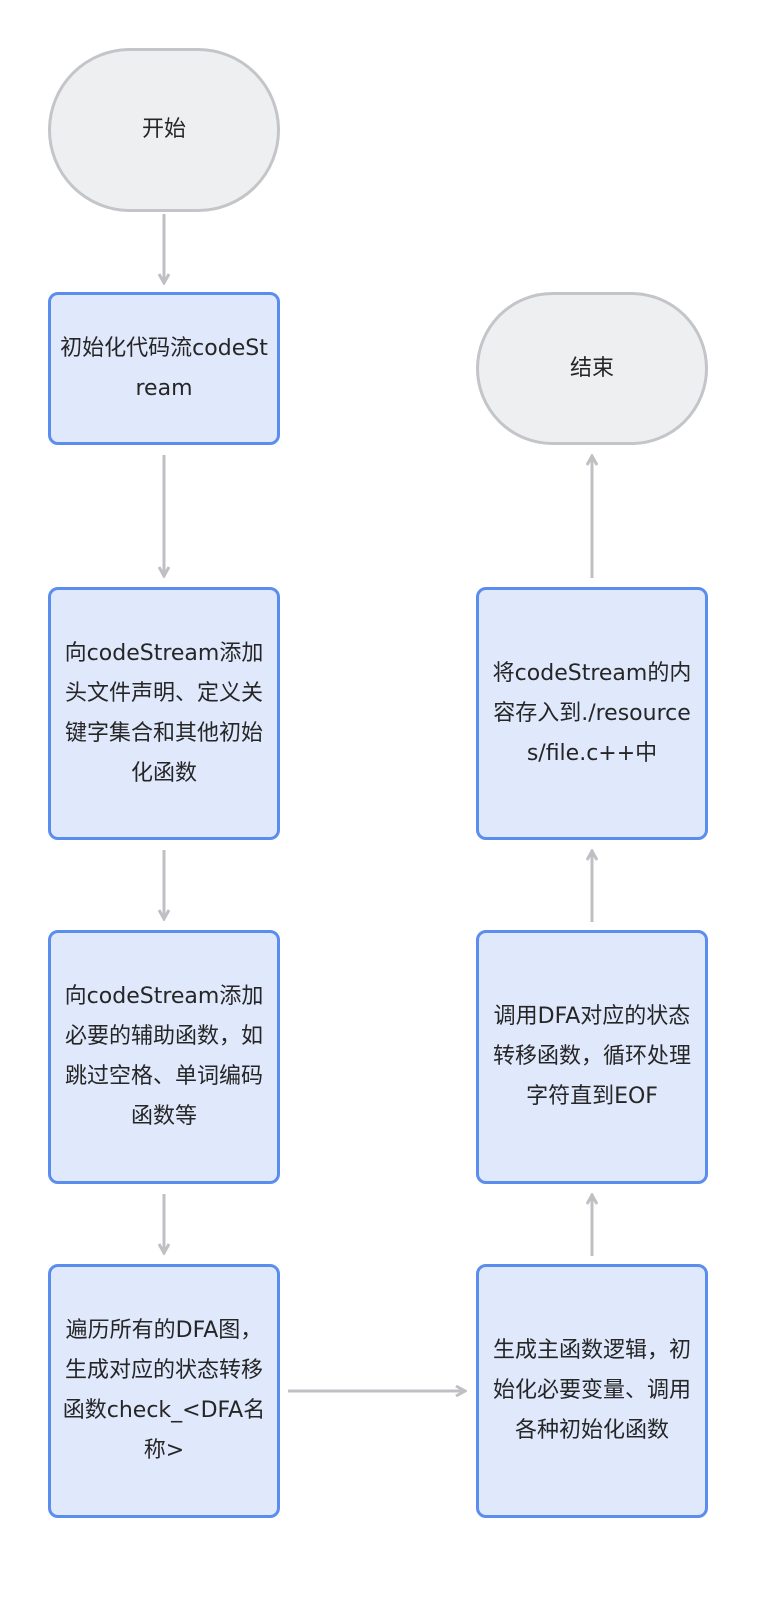 The height and width of the screenshot is (1608, 776). What do you see at coordinates (592, 1057) in the screenshot?
I see `call-dfa-node: 调用DFA对应的状态转移函数，循环处理字符直到EOF` at bounding box center [592, 1057].